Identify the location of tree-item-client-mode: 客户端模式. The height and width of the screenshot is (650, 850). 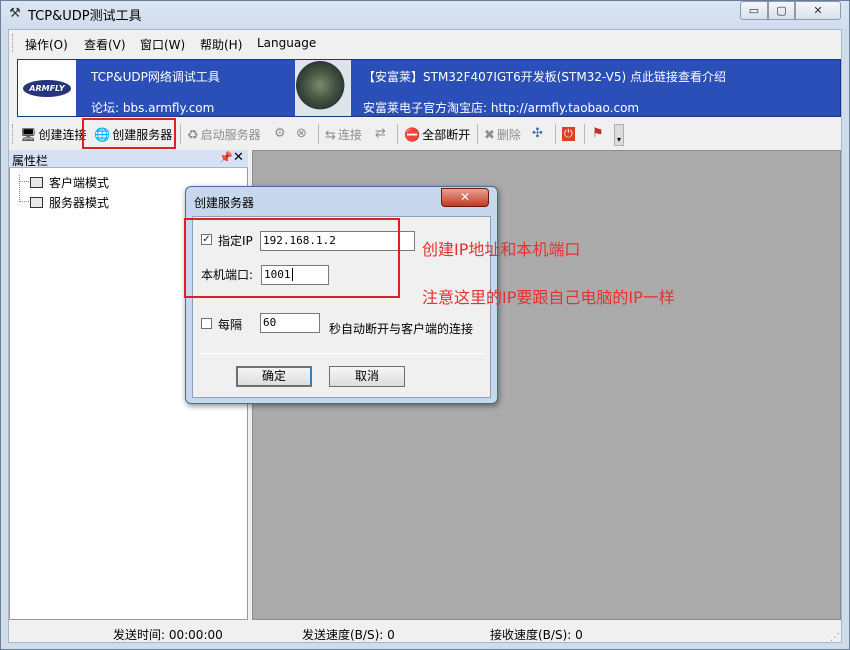
(69, 182).